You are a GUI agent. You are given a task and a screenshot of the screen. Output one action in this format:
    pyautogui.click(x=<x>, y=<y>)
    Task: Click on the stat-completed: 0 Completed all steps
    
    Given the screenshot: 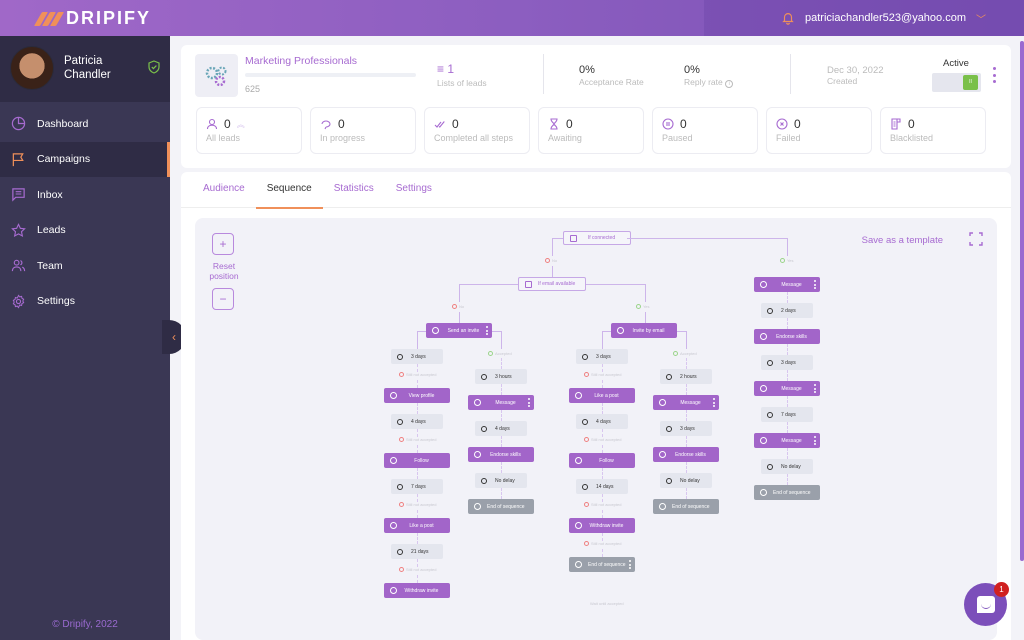 What is the action you would take?
    pyautogui.click(x=477, y=130)
    